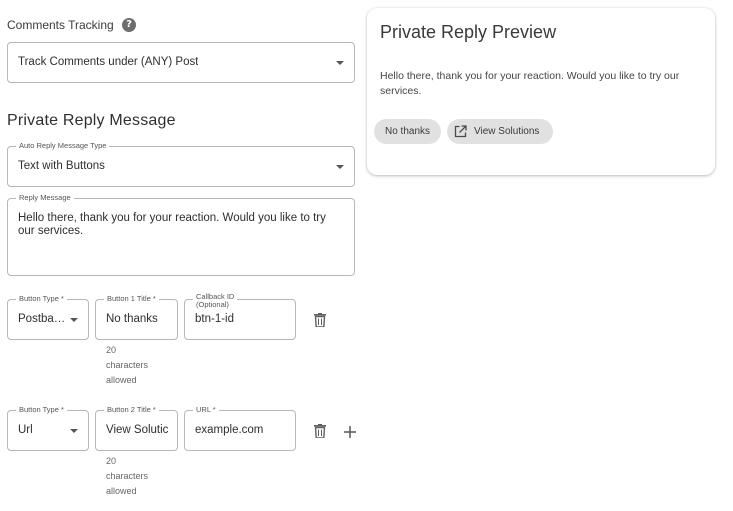 This screenshot has height=511, width=733. I want to click on button-2-type-value: Url, so click(25, 430).